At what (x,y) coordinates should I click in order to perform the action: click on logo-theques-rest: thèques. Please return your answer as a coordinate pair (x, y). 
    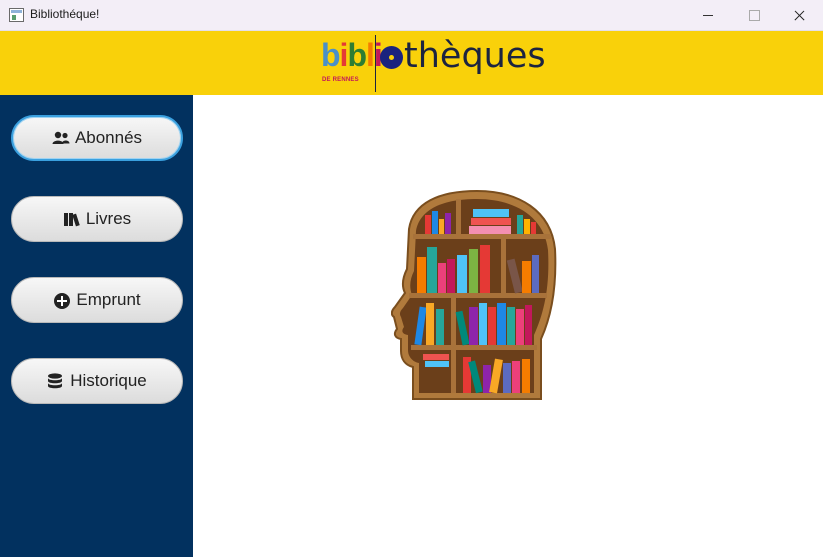
    Looking at the image, I should click on (475, 56).